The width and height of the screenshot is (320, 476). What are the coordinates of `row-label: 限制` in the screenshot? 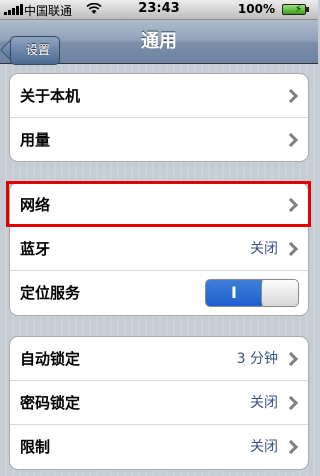 It's located at (35, 447).